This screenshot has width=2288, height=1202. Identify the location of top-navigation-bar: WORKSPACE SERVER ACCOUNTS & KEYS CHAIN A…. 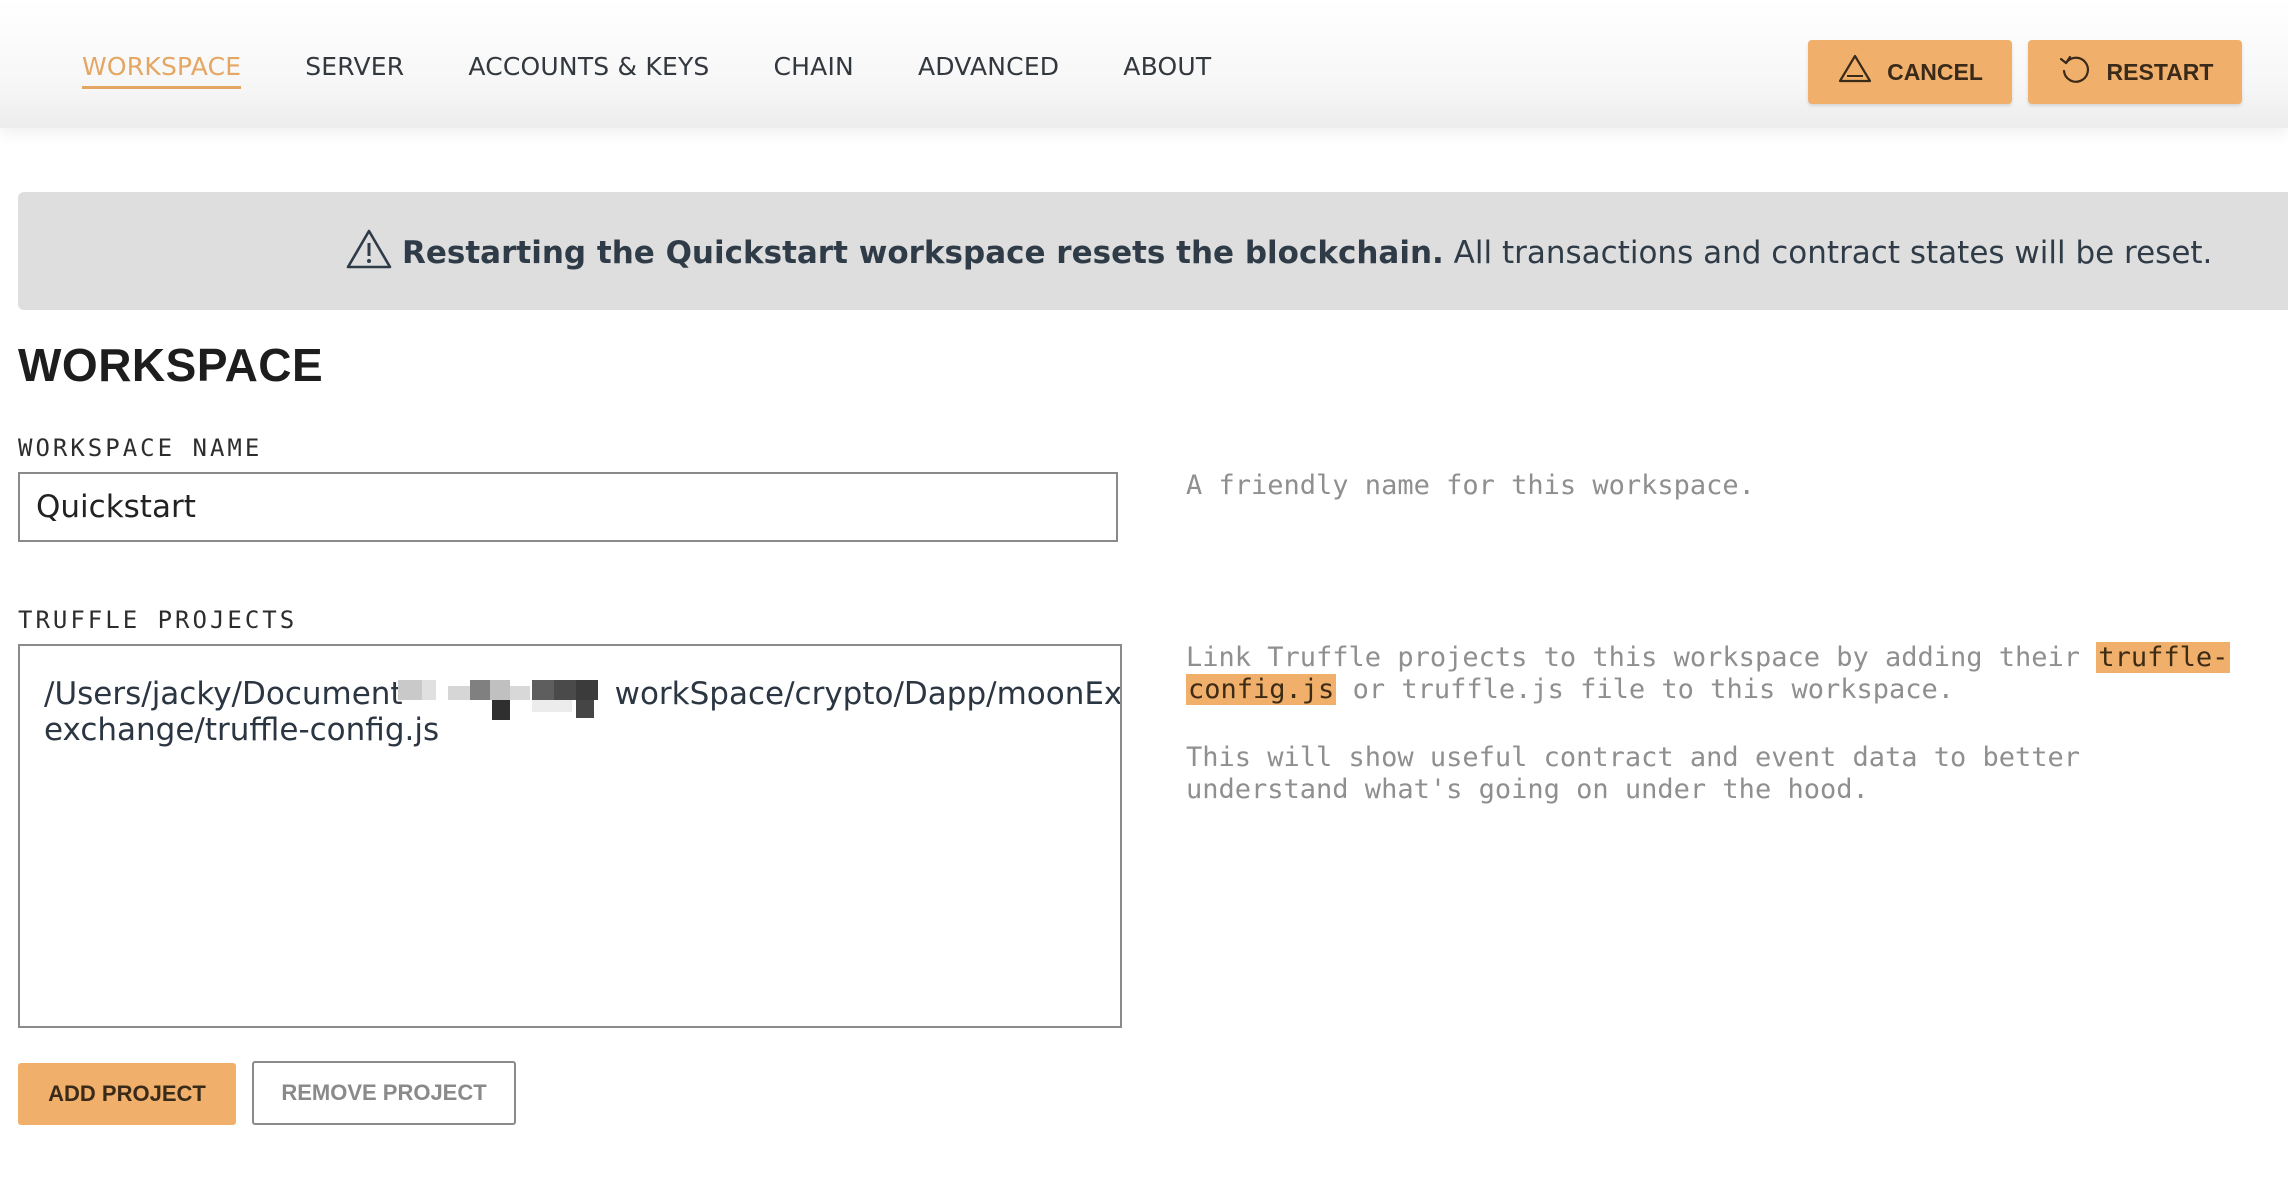
(1144, 64).